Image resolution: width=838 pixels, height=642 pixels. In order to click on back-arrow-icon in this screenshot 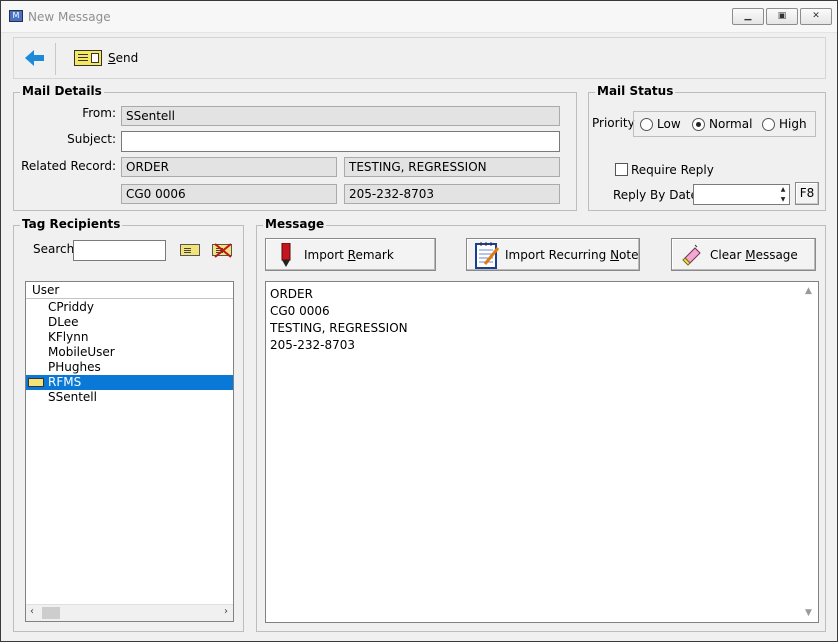, I will do `click(34, 58)`.